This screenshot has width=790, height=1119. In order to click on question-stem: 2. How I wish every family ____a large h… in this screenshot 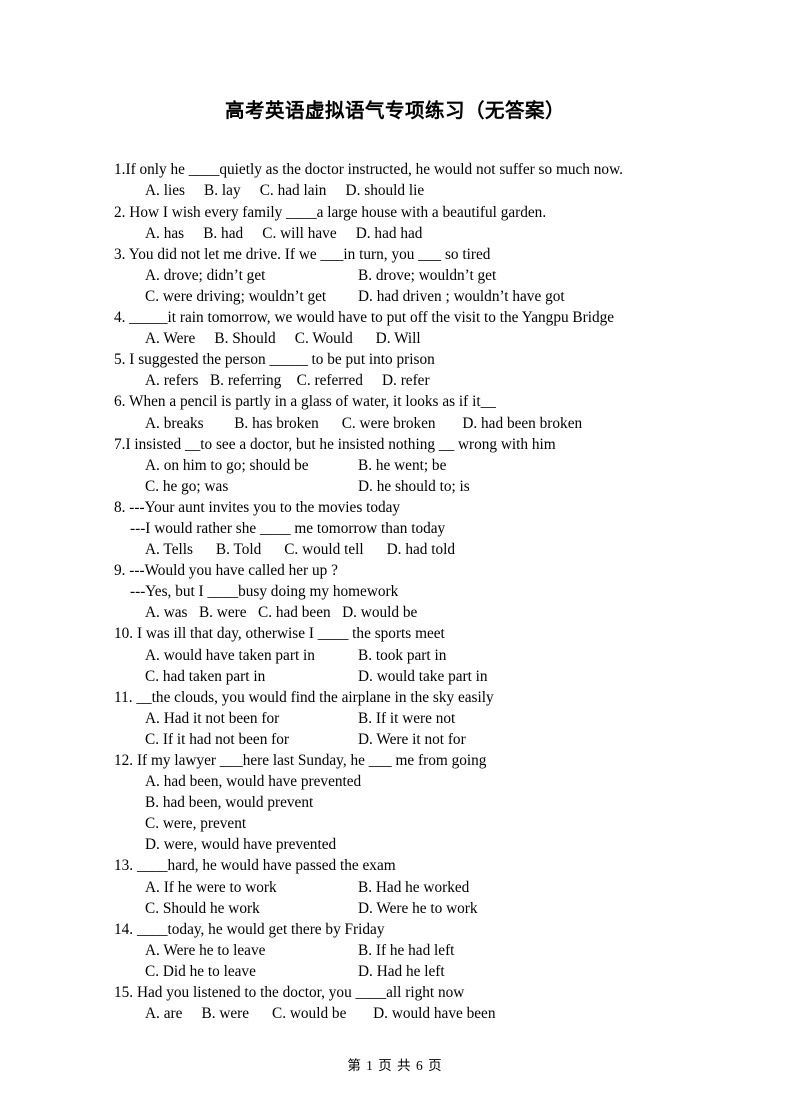, I will do `click(330, 212)`.